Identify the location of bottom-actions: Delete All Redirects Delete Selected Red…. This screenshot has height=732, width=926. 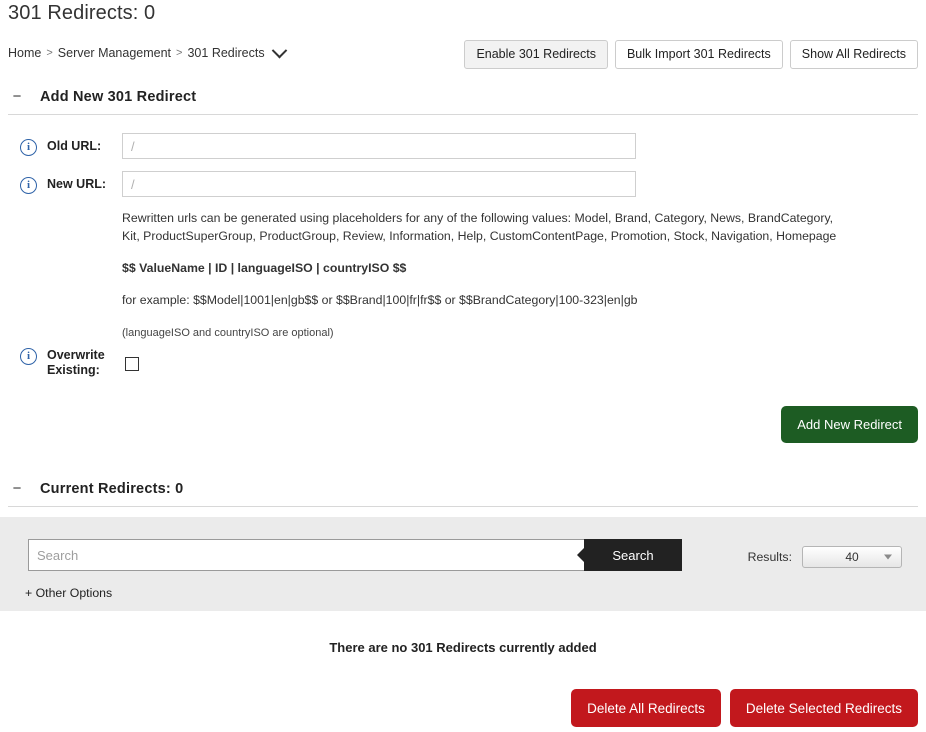
(744, 708).